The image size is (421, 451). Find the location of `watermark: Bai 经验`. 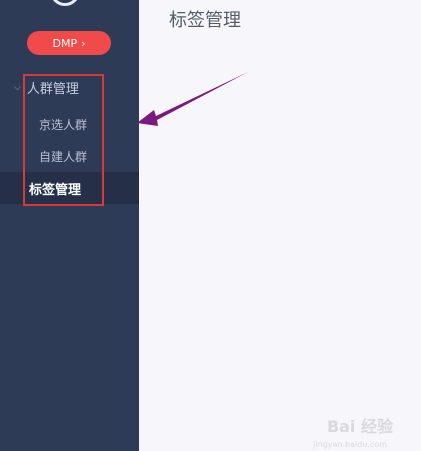

watermark: Bai 经验 is located at coordinates (359, 426).